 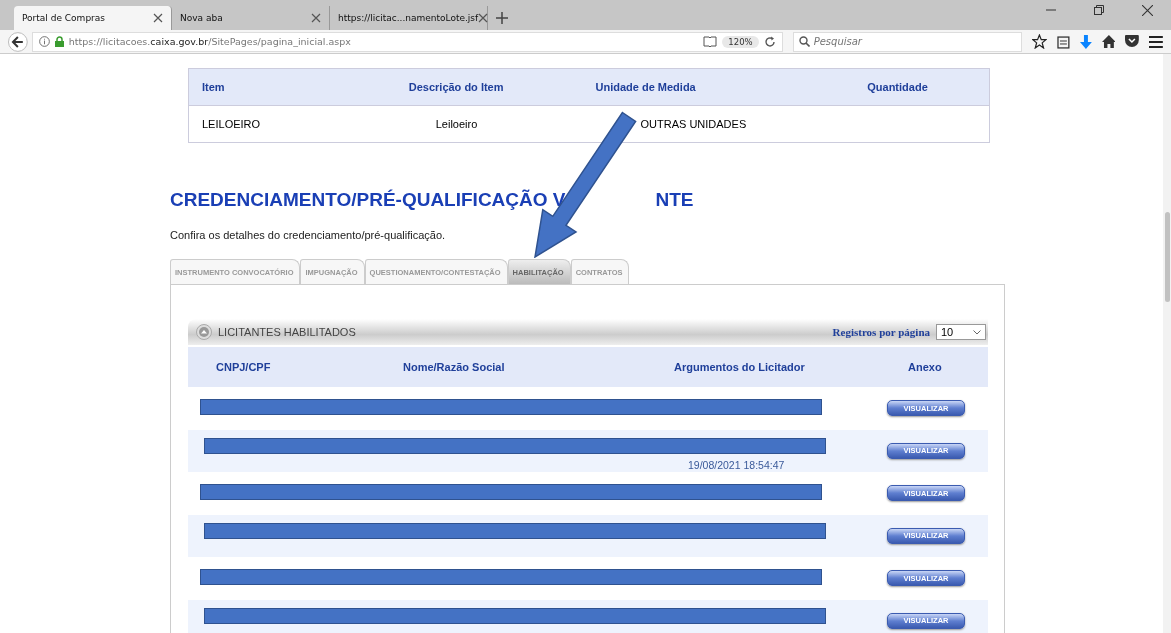 I want to click on page-size-select: 10, so click(x=961, y=332).